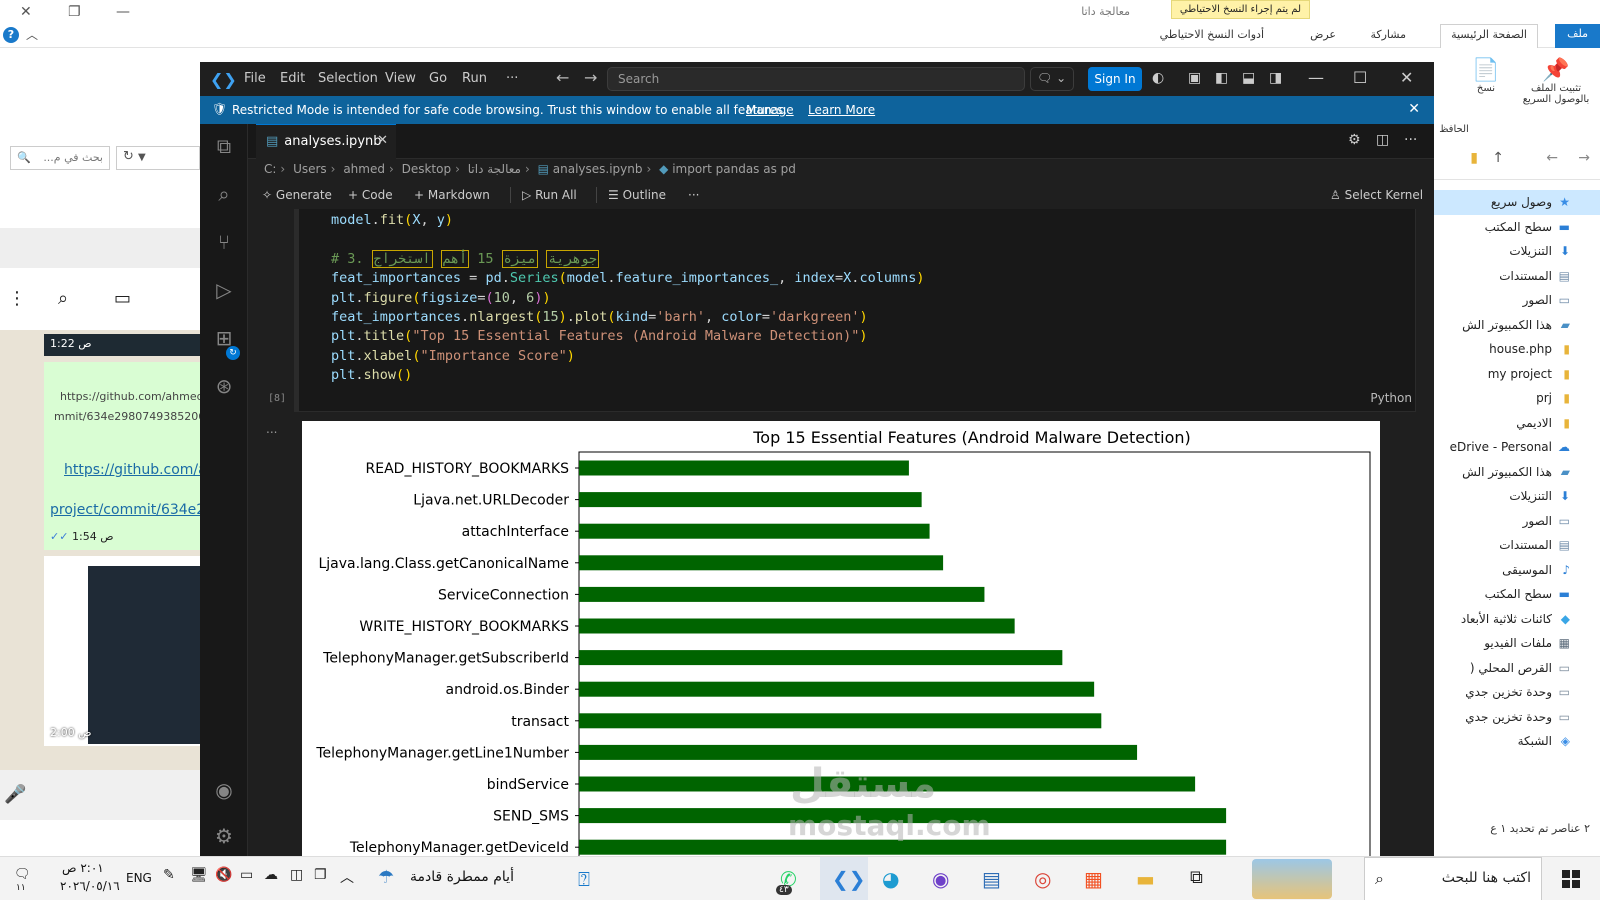 The width and height of the screenshot is (1600, 900). I want to click on pen-icon: ✎, so click(169, 875).